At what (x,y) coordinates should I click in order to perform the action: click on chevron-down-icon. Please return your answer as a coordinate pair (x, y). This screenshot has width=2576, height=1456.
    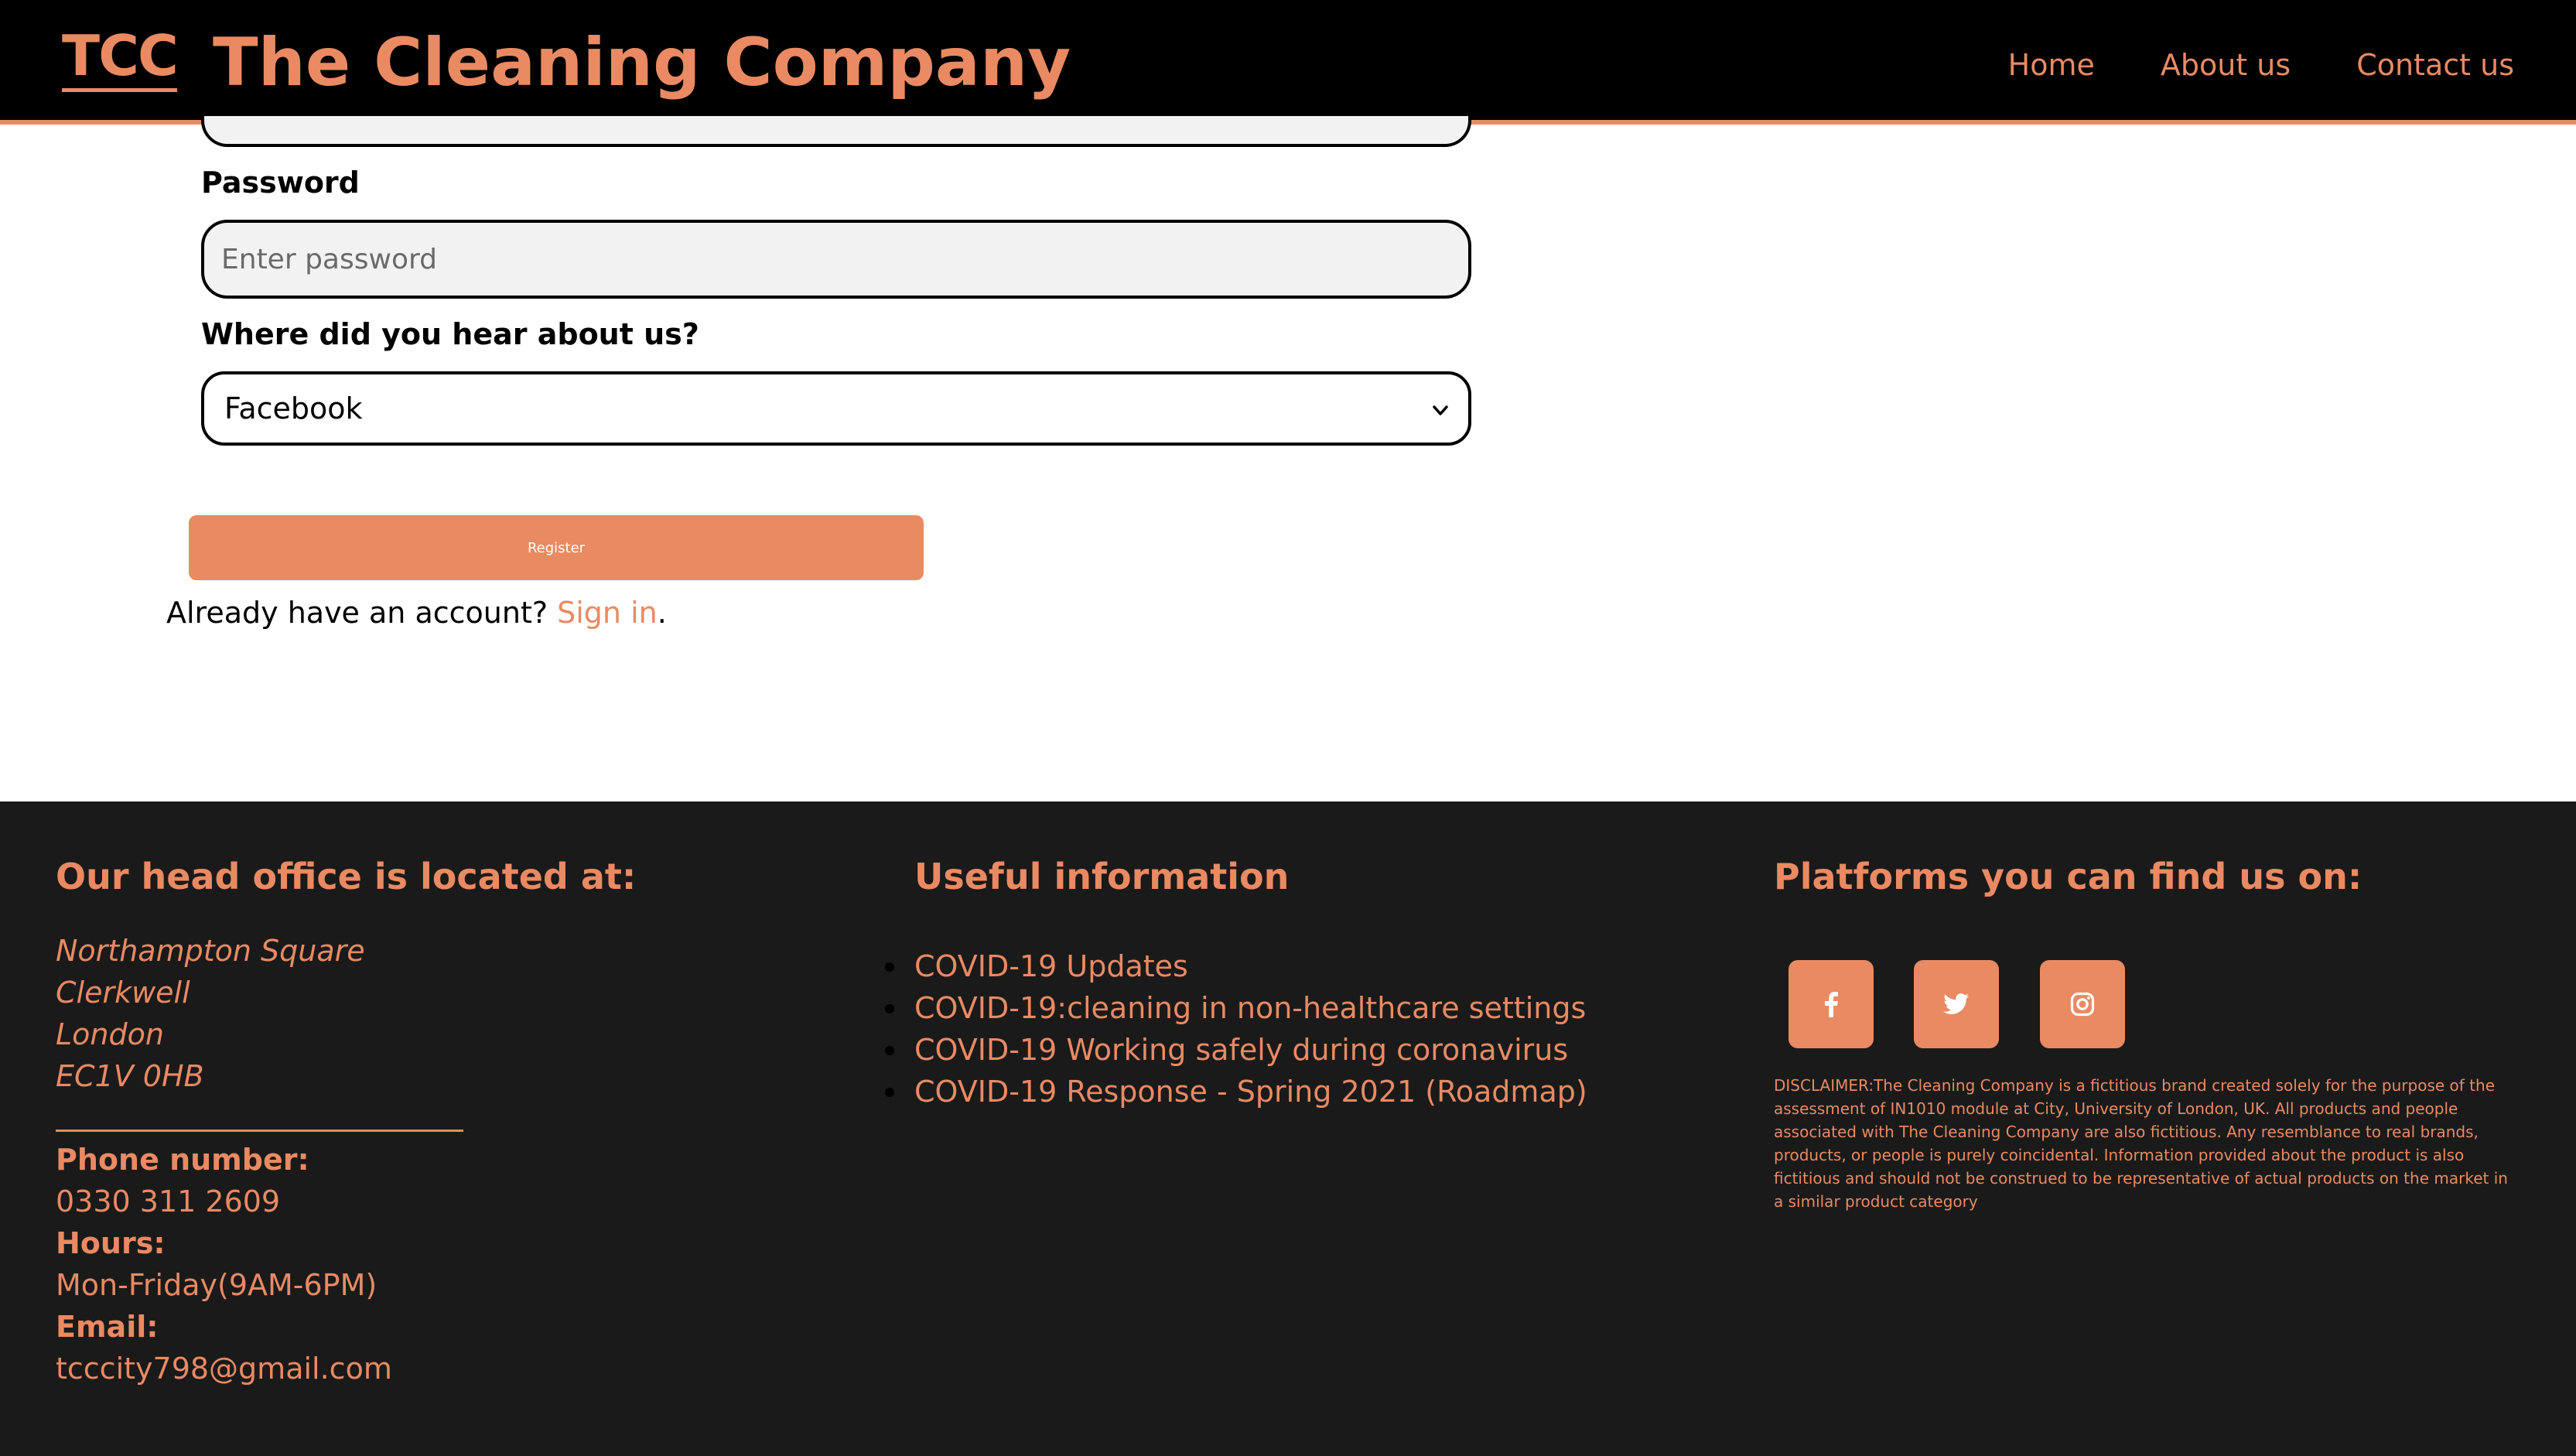
    Looking at the image, I should click on (1440, 409).